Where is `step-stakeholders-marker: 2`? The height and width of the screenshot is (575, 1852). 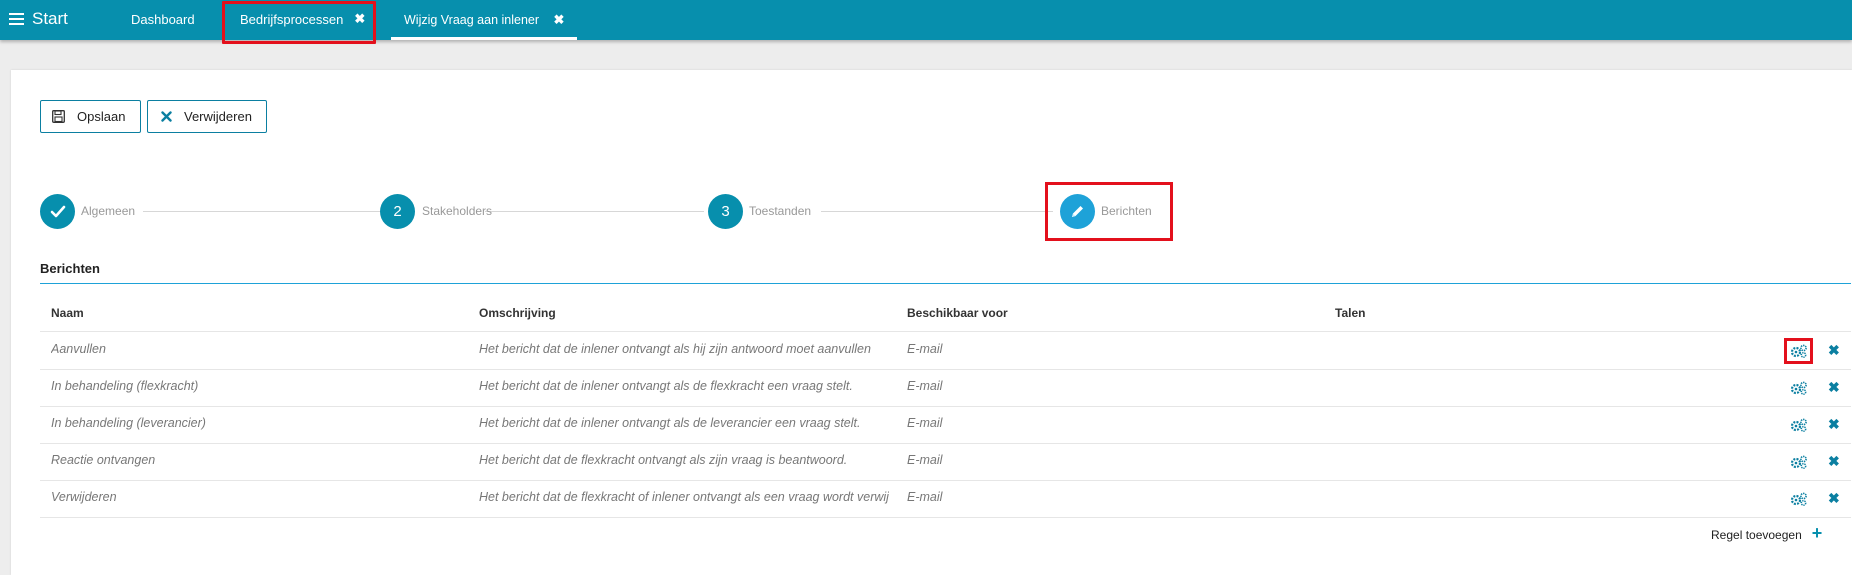
step-stakeholders-marker: 2 is located at coordinates (397, 211).